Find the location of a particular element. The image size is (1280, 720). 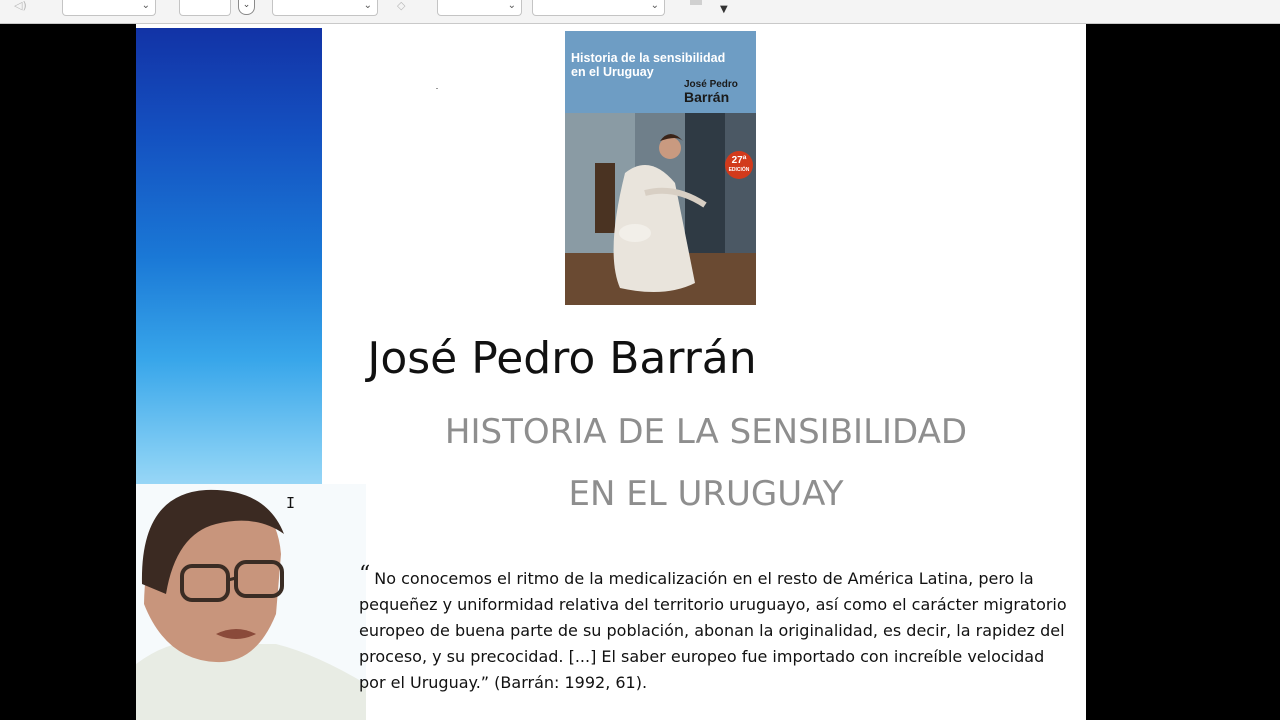

speaker-icon: ◁) is located at coordinates (20, 7).